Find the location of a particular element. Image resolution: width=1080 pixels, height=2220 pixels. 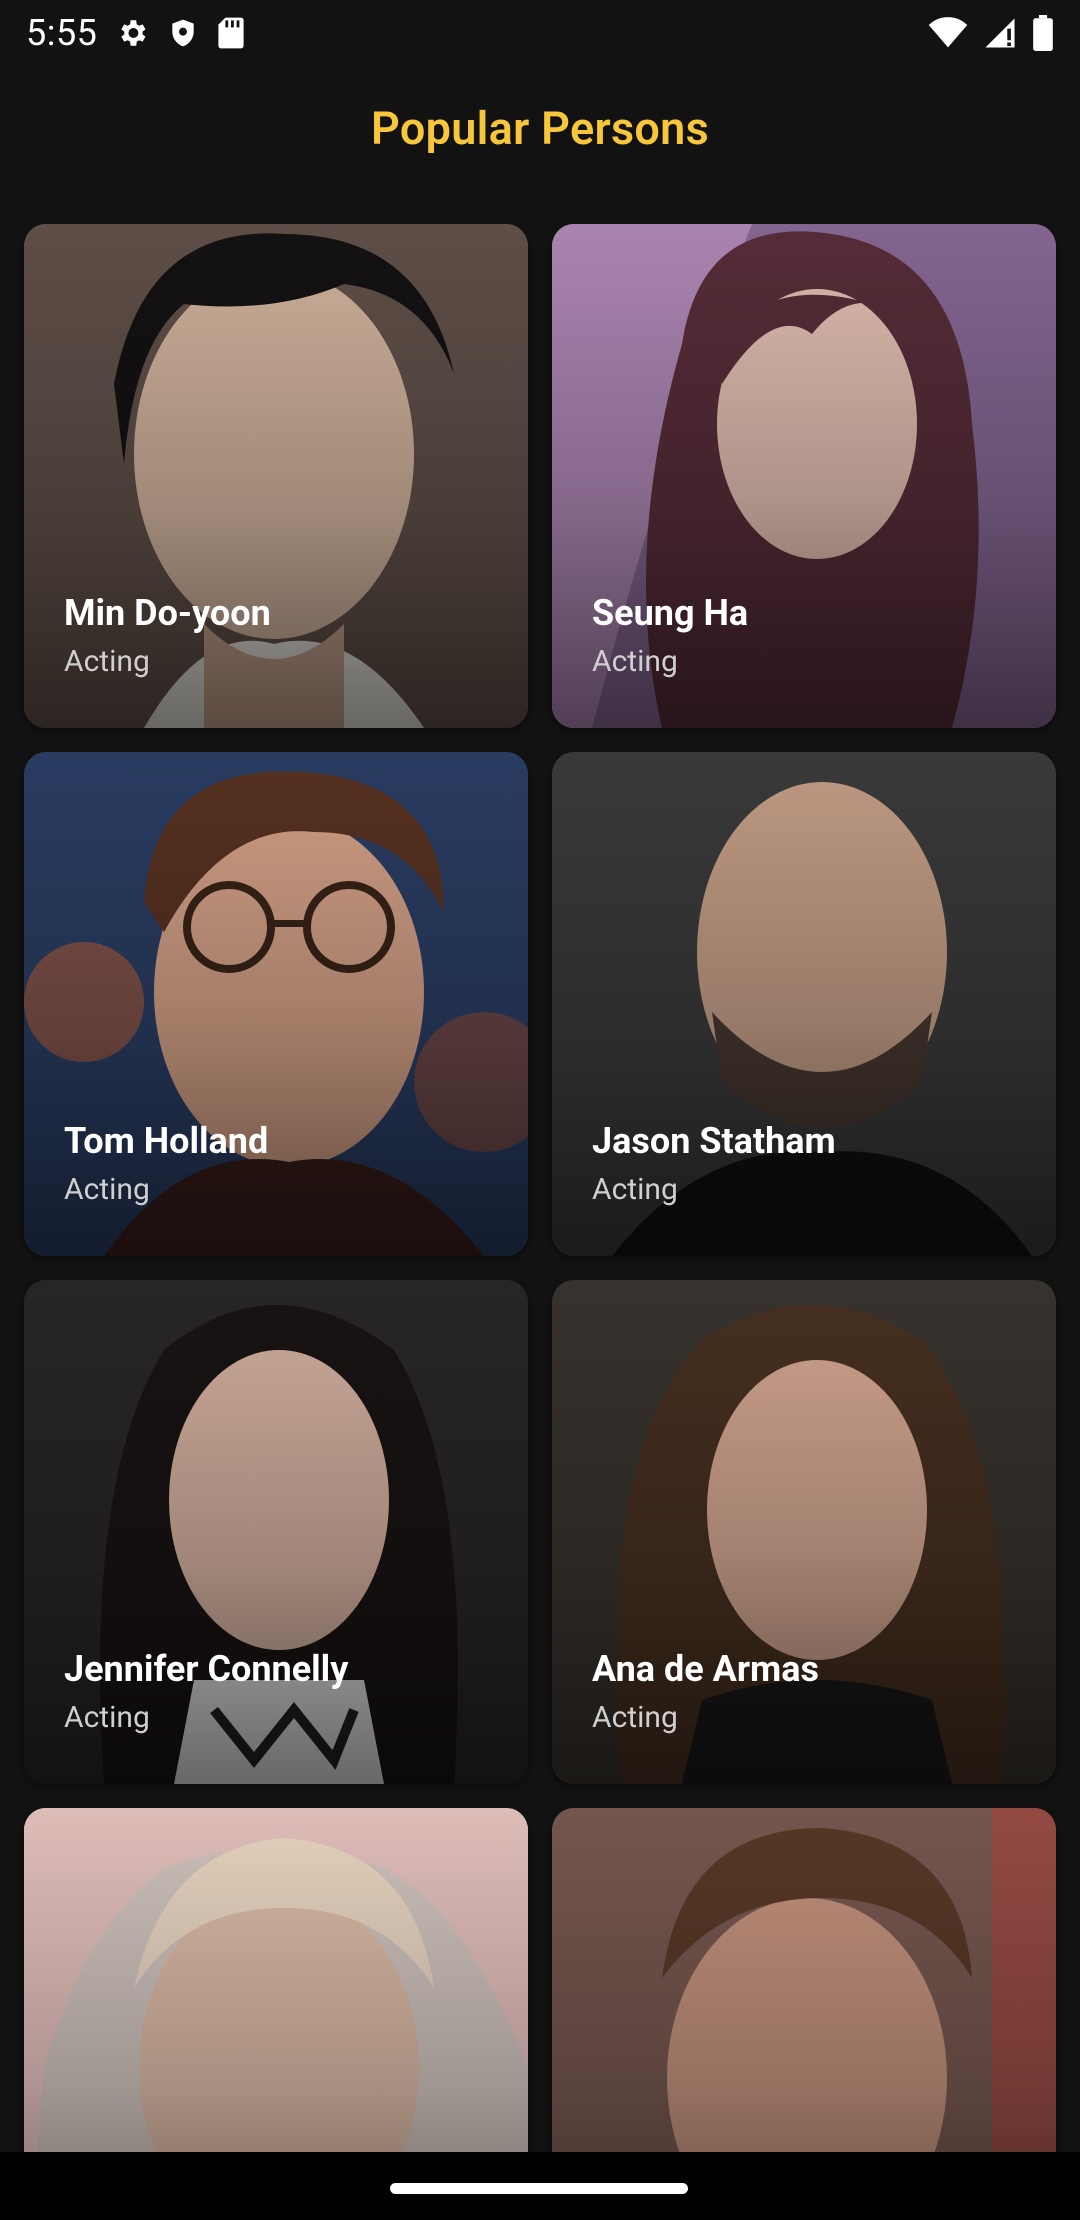

person-card: Seung Ha Acting is located at coordinates (804, 476).